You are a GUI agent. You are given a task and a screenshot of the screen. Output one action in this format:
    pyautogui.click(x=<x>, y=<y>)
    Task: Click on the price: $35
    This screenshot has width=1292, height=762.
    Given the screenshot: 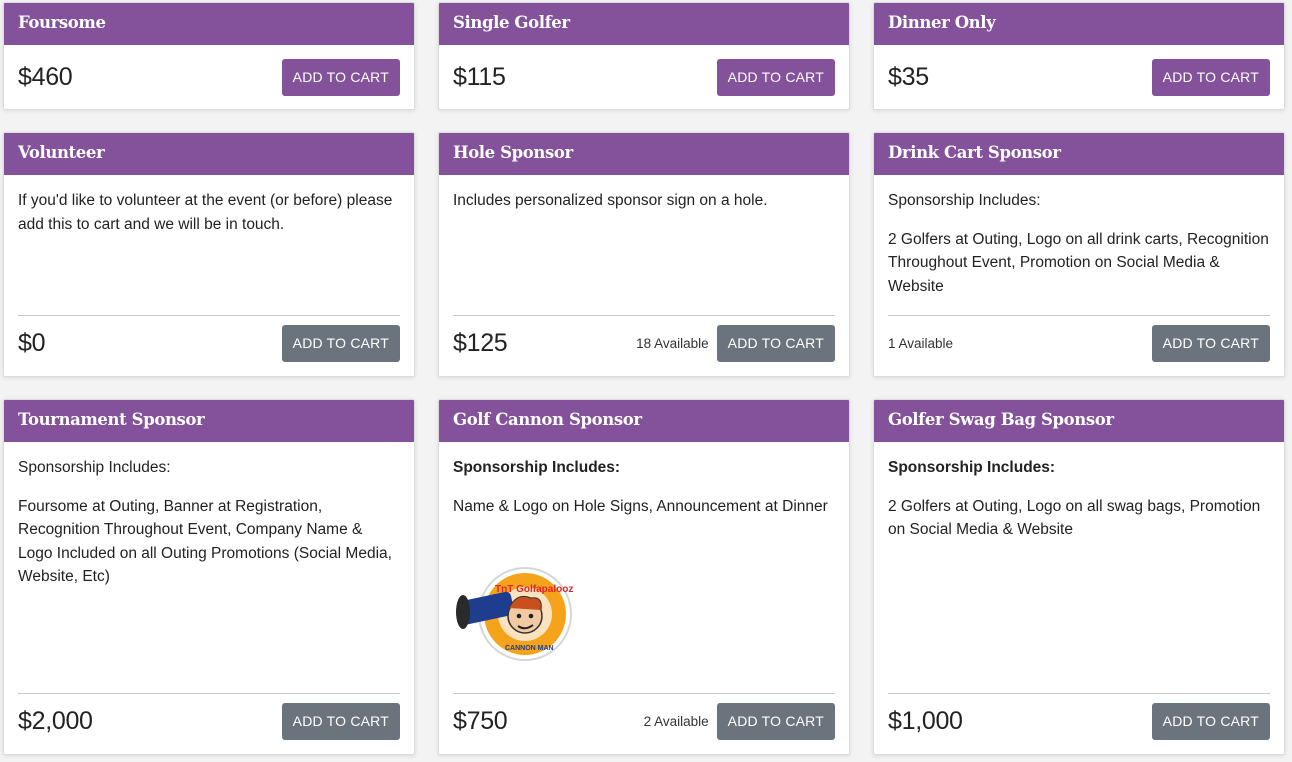 What is the action you would take?
    pyautogui.click(x=908, y=76)
    